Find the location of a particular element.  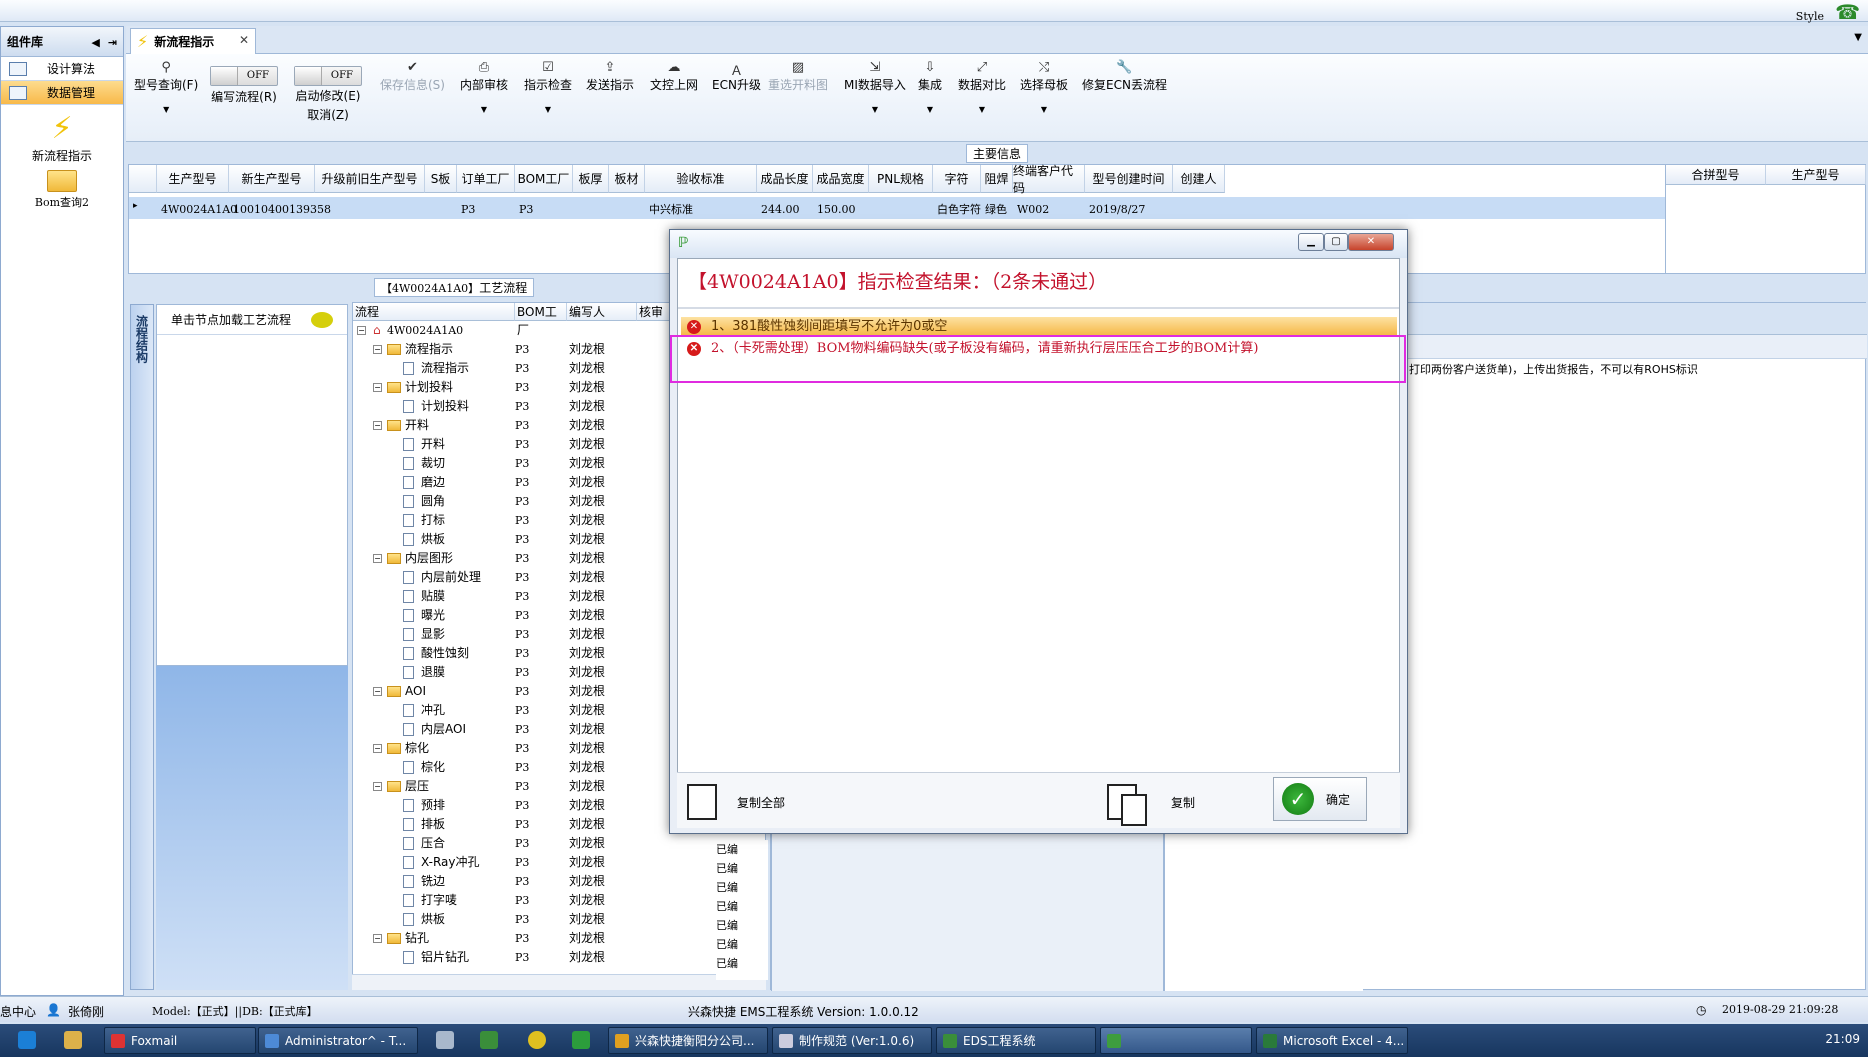

column-header: 编写人 is located at coordinates (602, 312).